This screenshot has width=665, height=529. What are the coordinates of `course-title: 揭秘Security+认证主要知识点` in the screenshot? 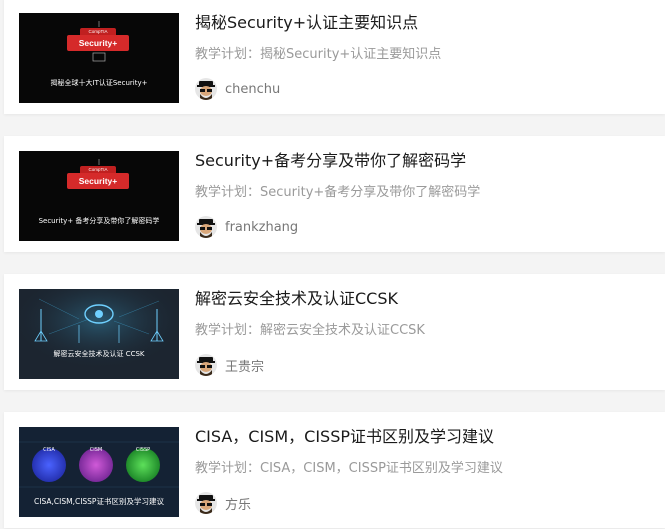 It's located at (306, 23).